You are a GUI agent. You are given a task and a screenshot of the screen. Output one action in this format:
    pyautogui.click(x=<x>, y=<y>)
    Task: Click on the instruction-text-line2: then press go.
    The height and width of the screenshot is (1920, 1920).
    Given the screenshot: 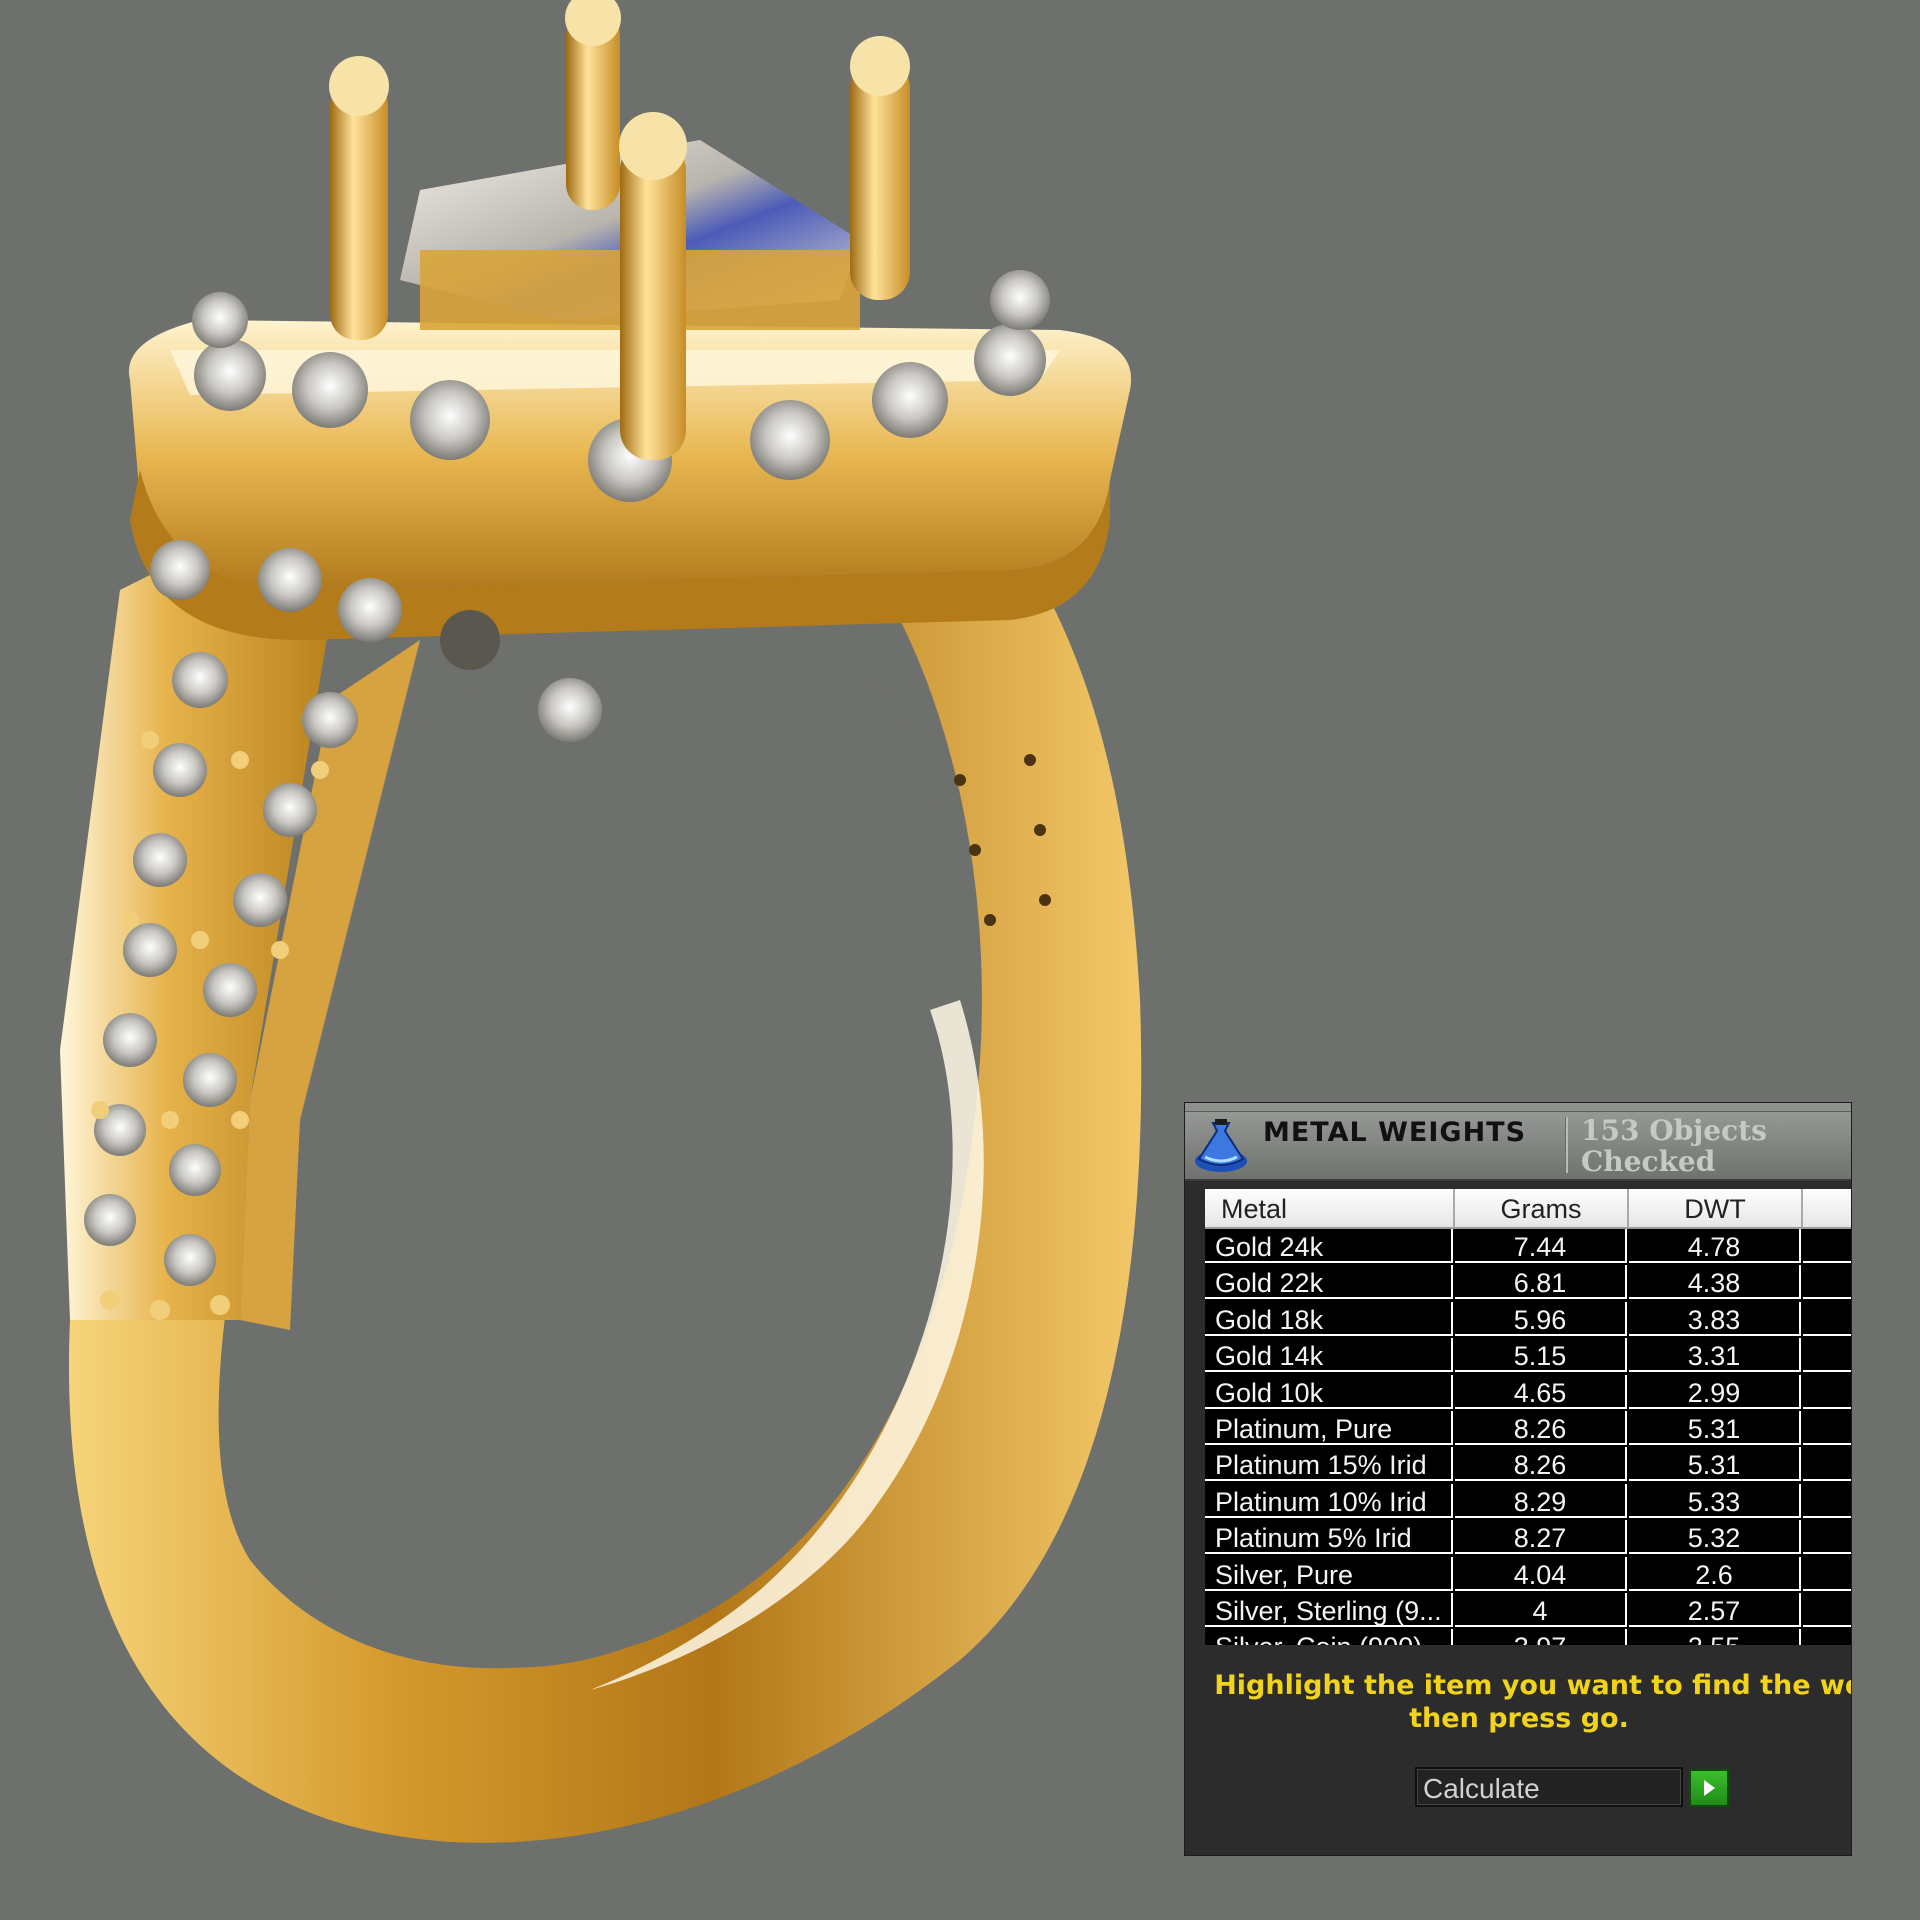 What is the action you would take?
    pyautogui.click(x=1519, y=1718)
    